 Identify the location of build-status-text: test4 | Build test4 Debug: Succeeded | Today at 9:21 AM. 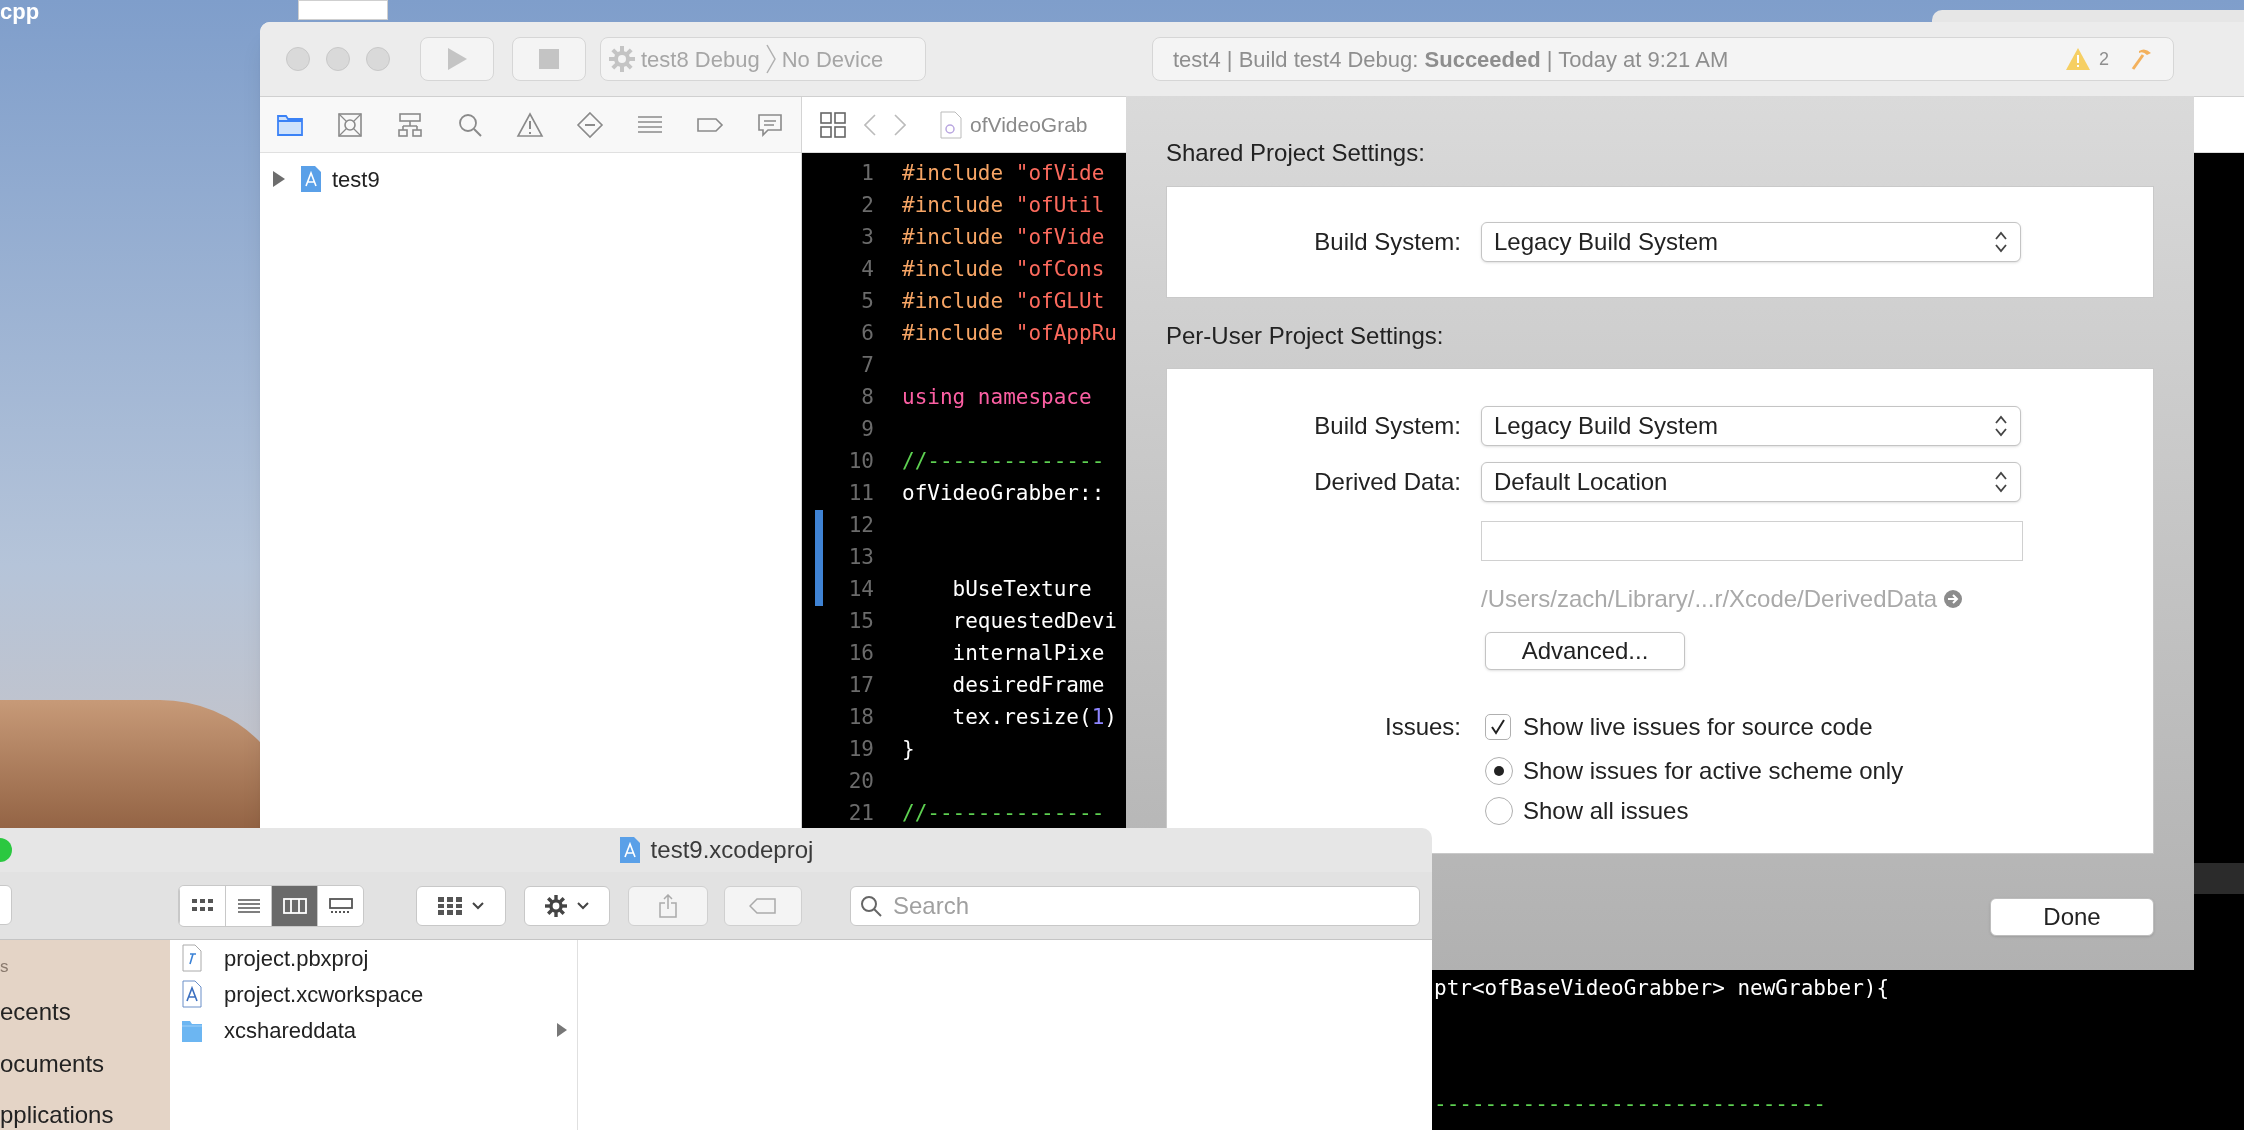
(1451, 59).